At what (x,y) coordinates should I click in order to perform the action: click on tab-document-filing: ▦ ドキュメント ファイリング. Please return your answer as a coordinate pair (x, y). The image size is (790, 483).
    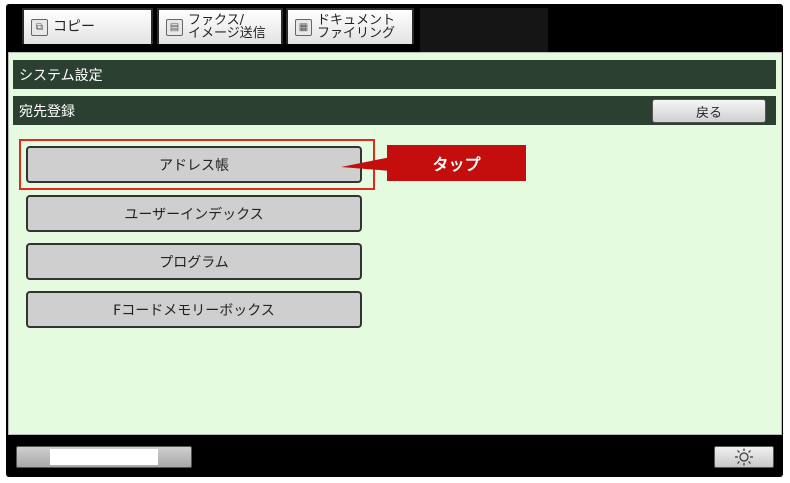
    Looking at the image, I should click on (350, 26).